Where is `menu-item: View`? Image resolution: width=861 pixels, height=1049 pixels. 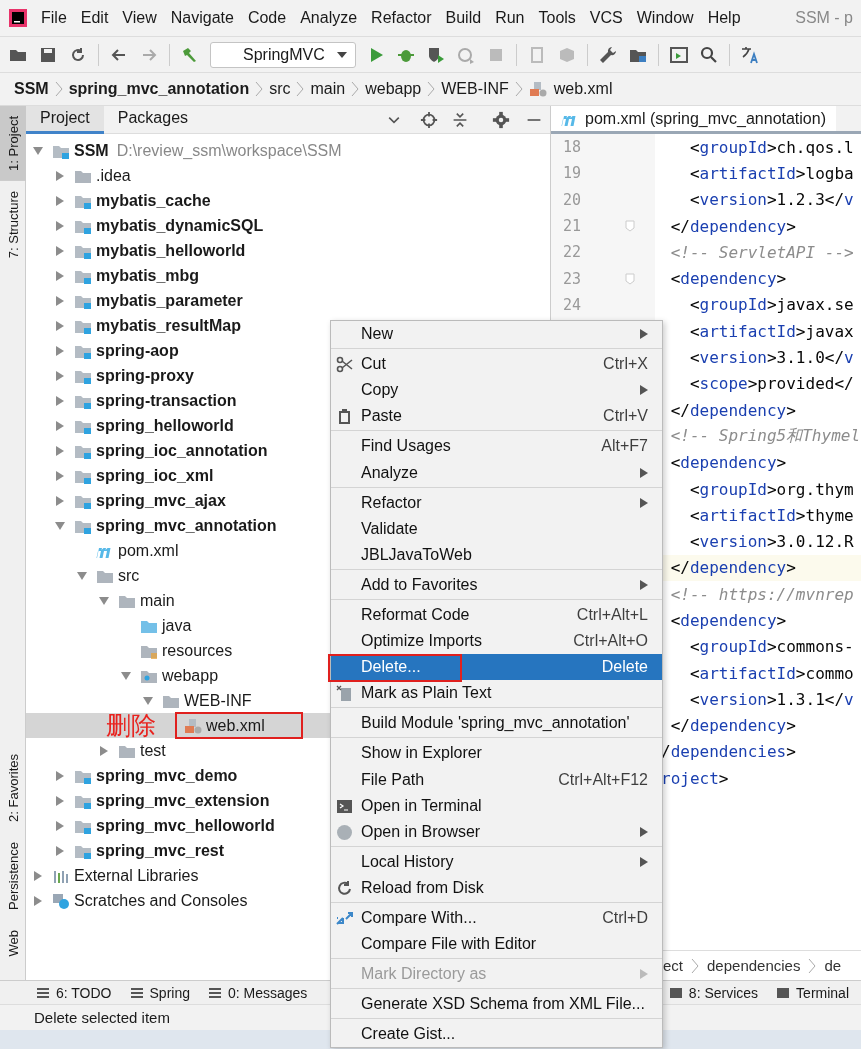 menu-item: View is located at coordinates (139, 18).